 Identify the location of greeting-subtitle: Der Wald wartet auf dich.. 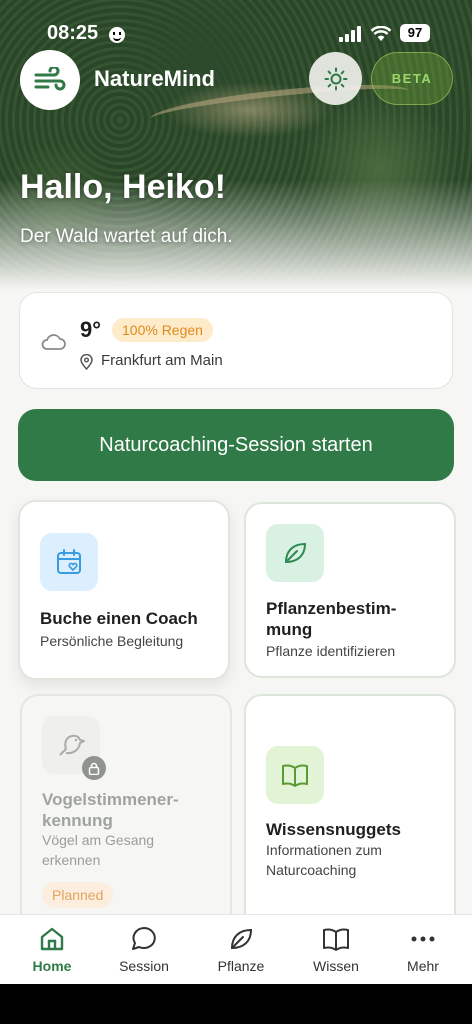
(126, 236).